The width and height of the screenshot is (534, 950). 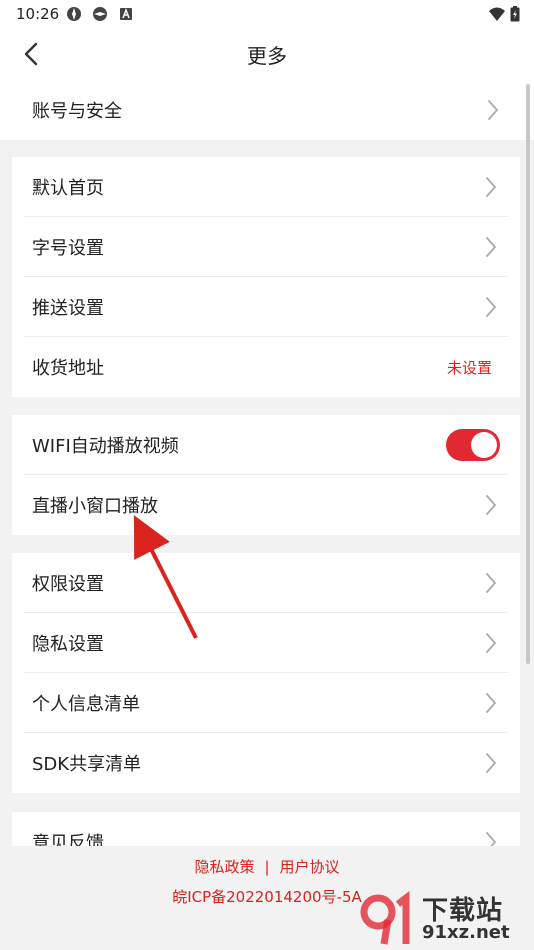 I want to click on page-title: 更多, so click(x=267, y=56).